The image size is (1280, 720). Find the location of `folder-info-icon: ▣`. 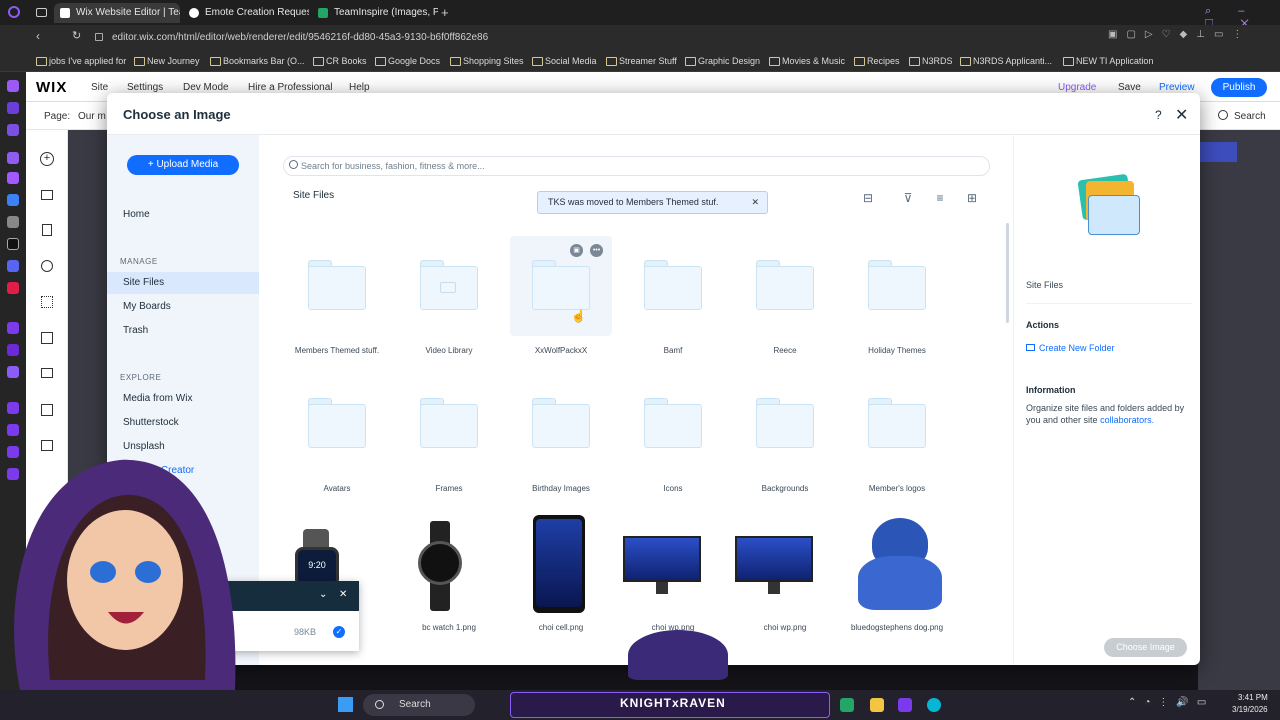

folder-info-icon: ▣ is located at coordinates (576, 250).